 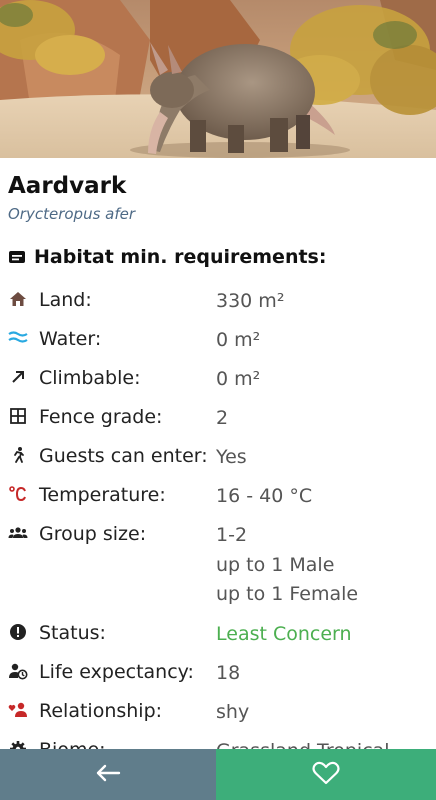 I want to click on water-value: 0 m², so click(x=238, y=340).